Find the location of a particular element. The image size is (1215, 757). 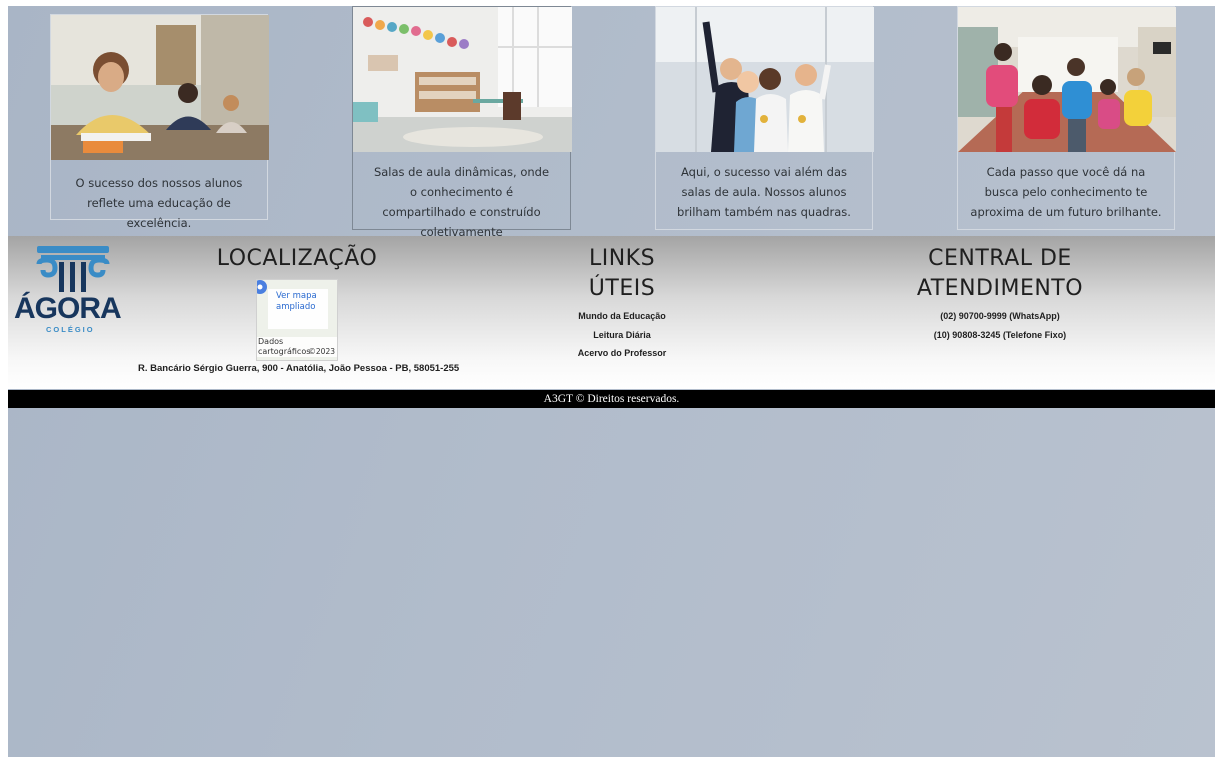

link-mundo-da-educacao: Mundo da Educação is located at coordinates (622, 316).